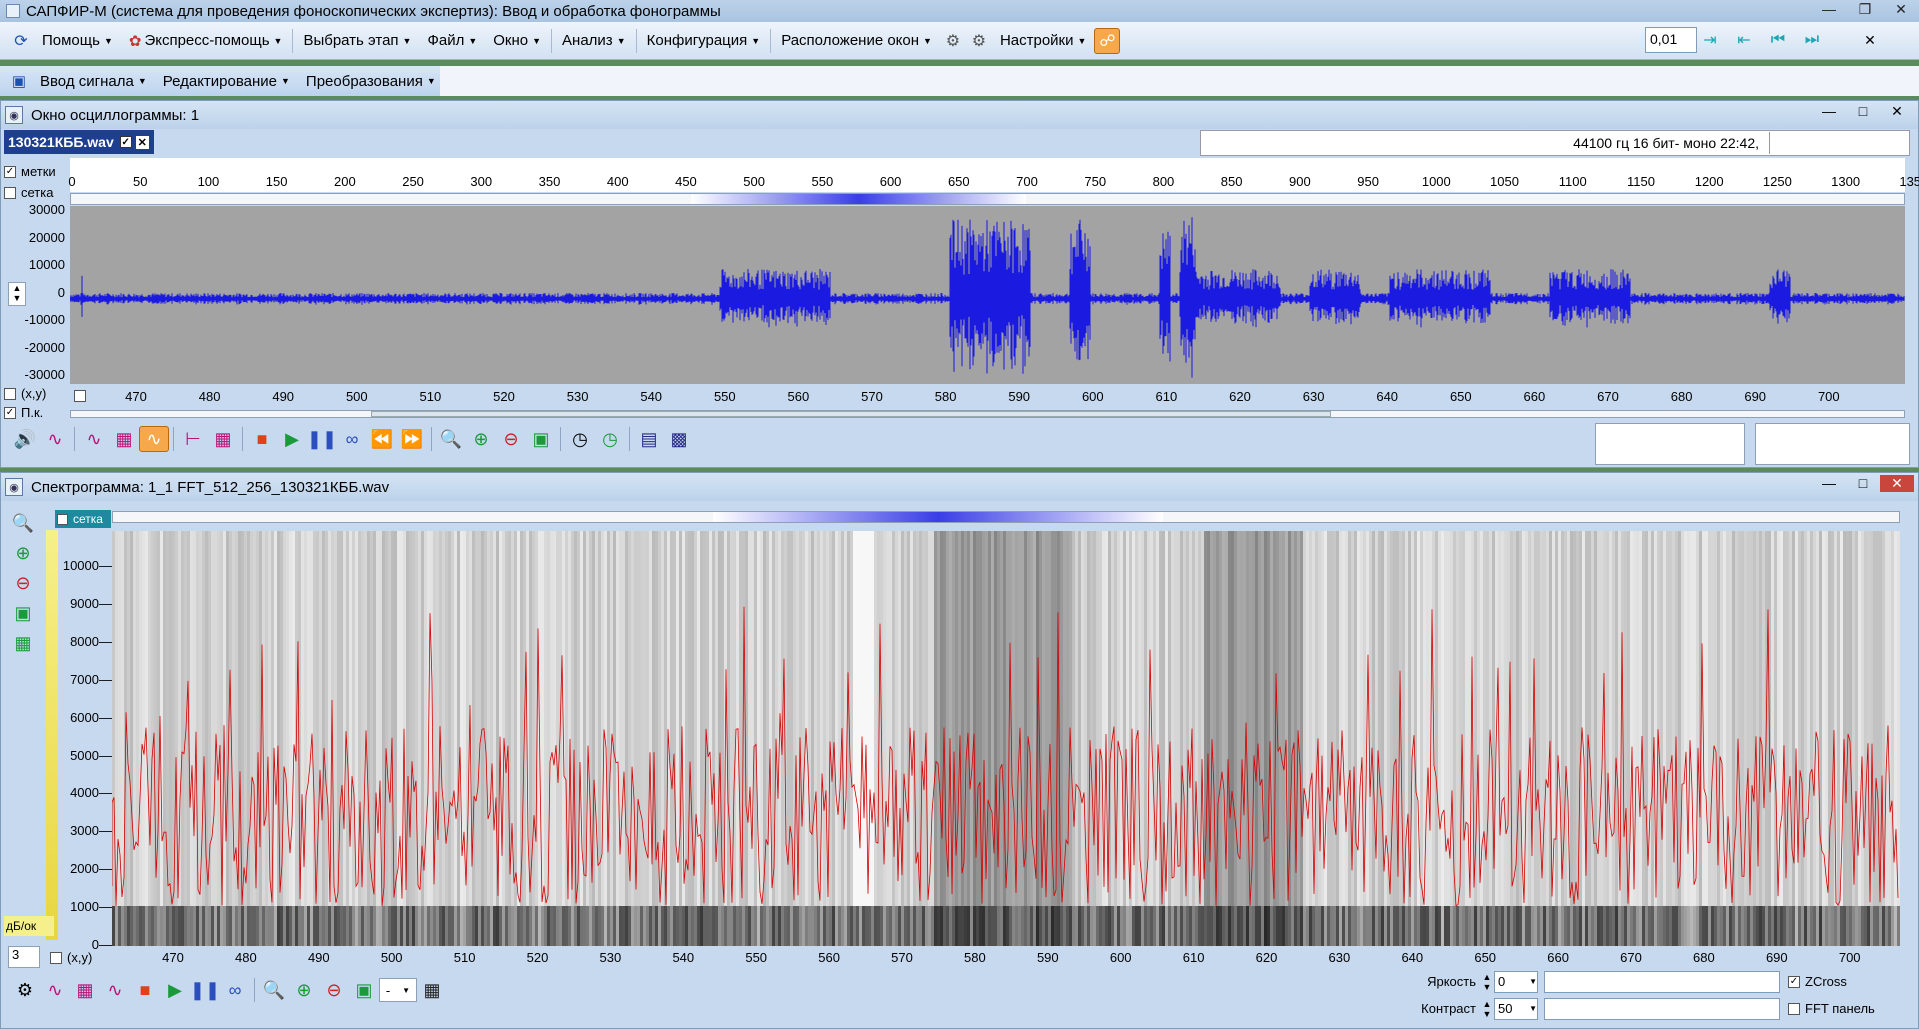 The width and height of the screenshot is (1919, 1029). Describe the element at coordinates (55, 439) in the screenshot. I see `waveform-mode-icon: ∿` at that location.